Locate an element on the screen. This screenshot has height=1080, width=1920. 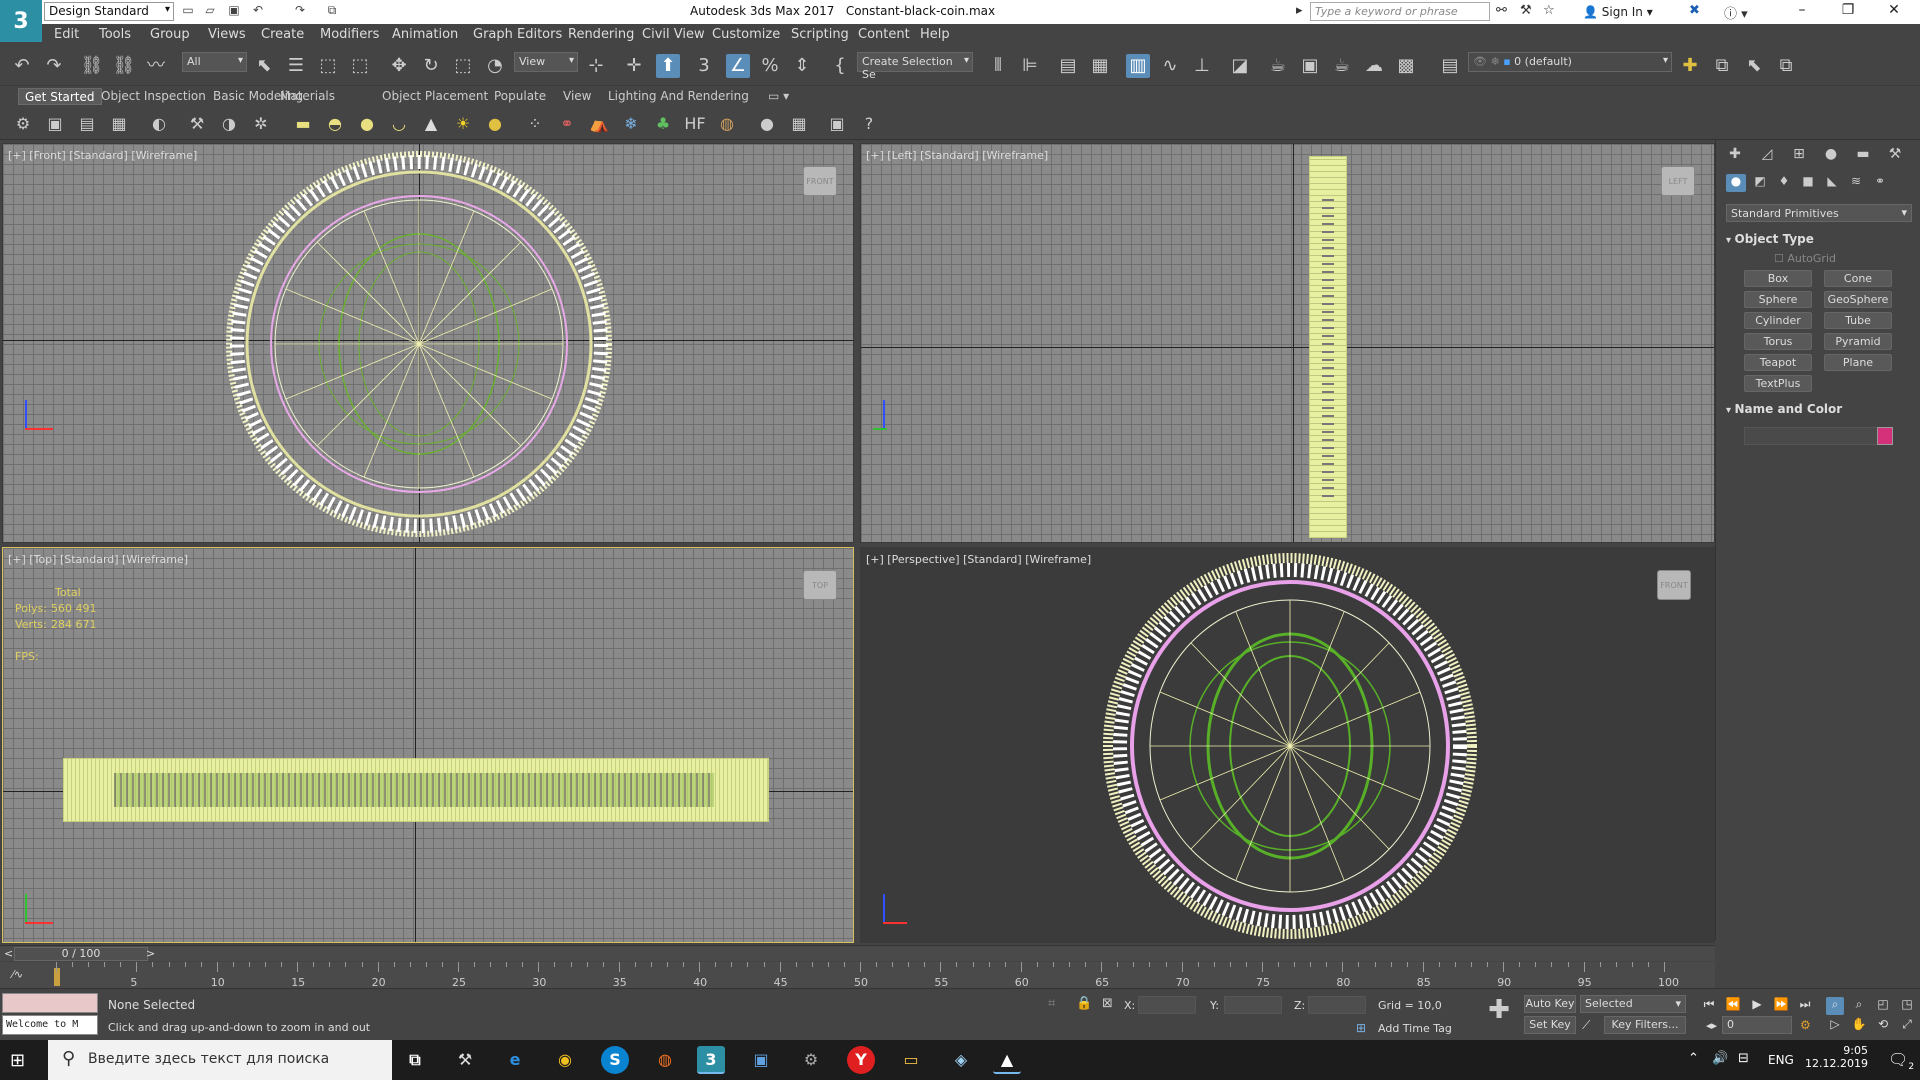
schematic-view-icon: ⊥ is located at coordinates (1202, 66).